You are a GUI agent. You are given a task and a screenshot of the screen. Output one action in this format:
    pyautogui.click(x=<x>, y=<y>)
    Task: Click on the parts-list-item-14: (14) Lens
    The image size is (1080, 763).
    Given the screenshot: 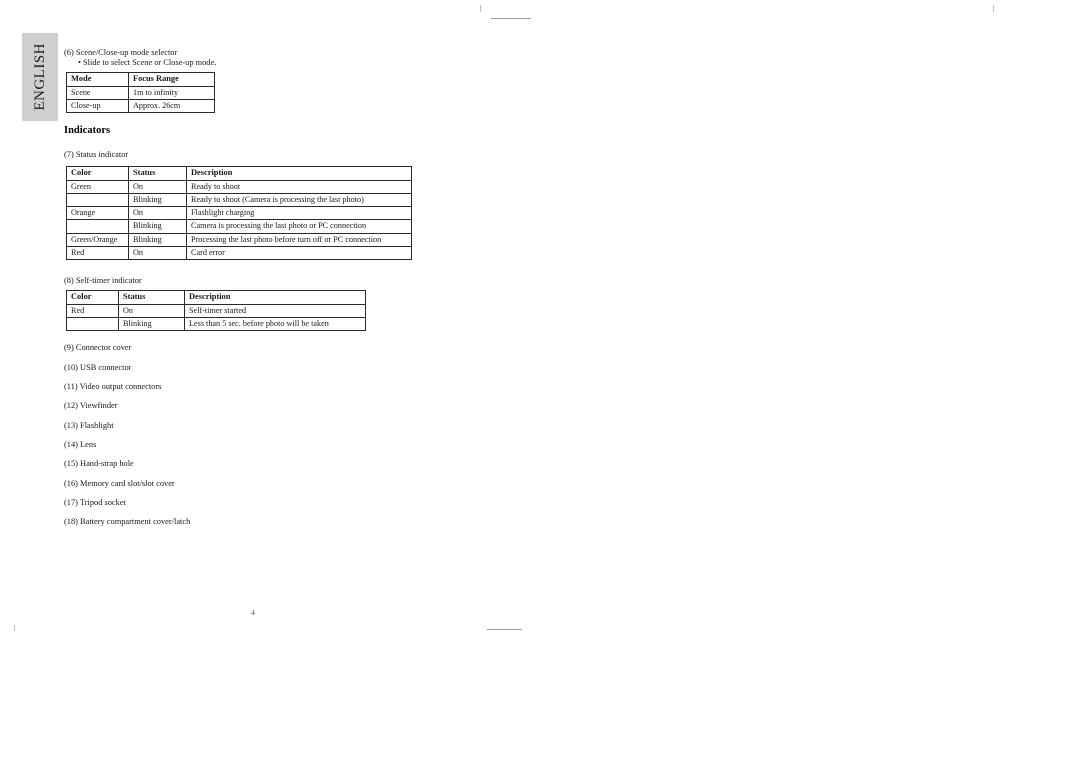 What is the action you would take?
    pyautogui.click(x=80, y=444)
    